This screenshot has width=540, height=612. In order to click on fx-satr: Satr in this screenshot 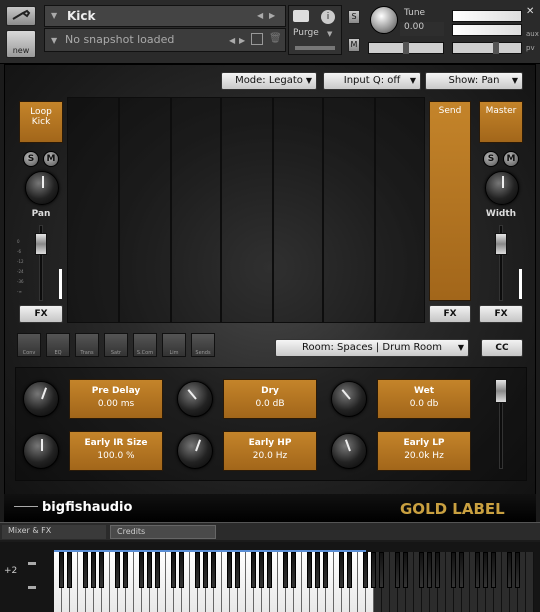, I will do `click(116, 345)`.